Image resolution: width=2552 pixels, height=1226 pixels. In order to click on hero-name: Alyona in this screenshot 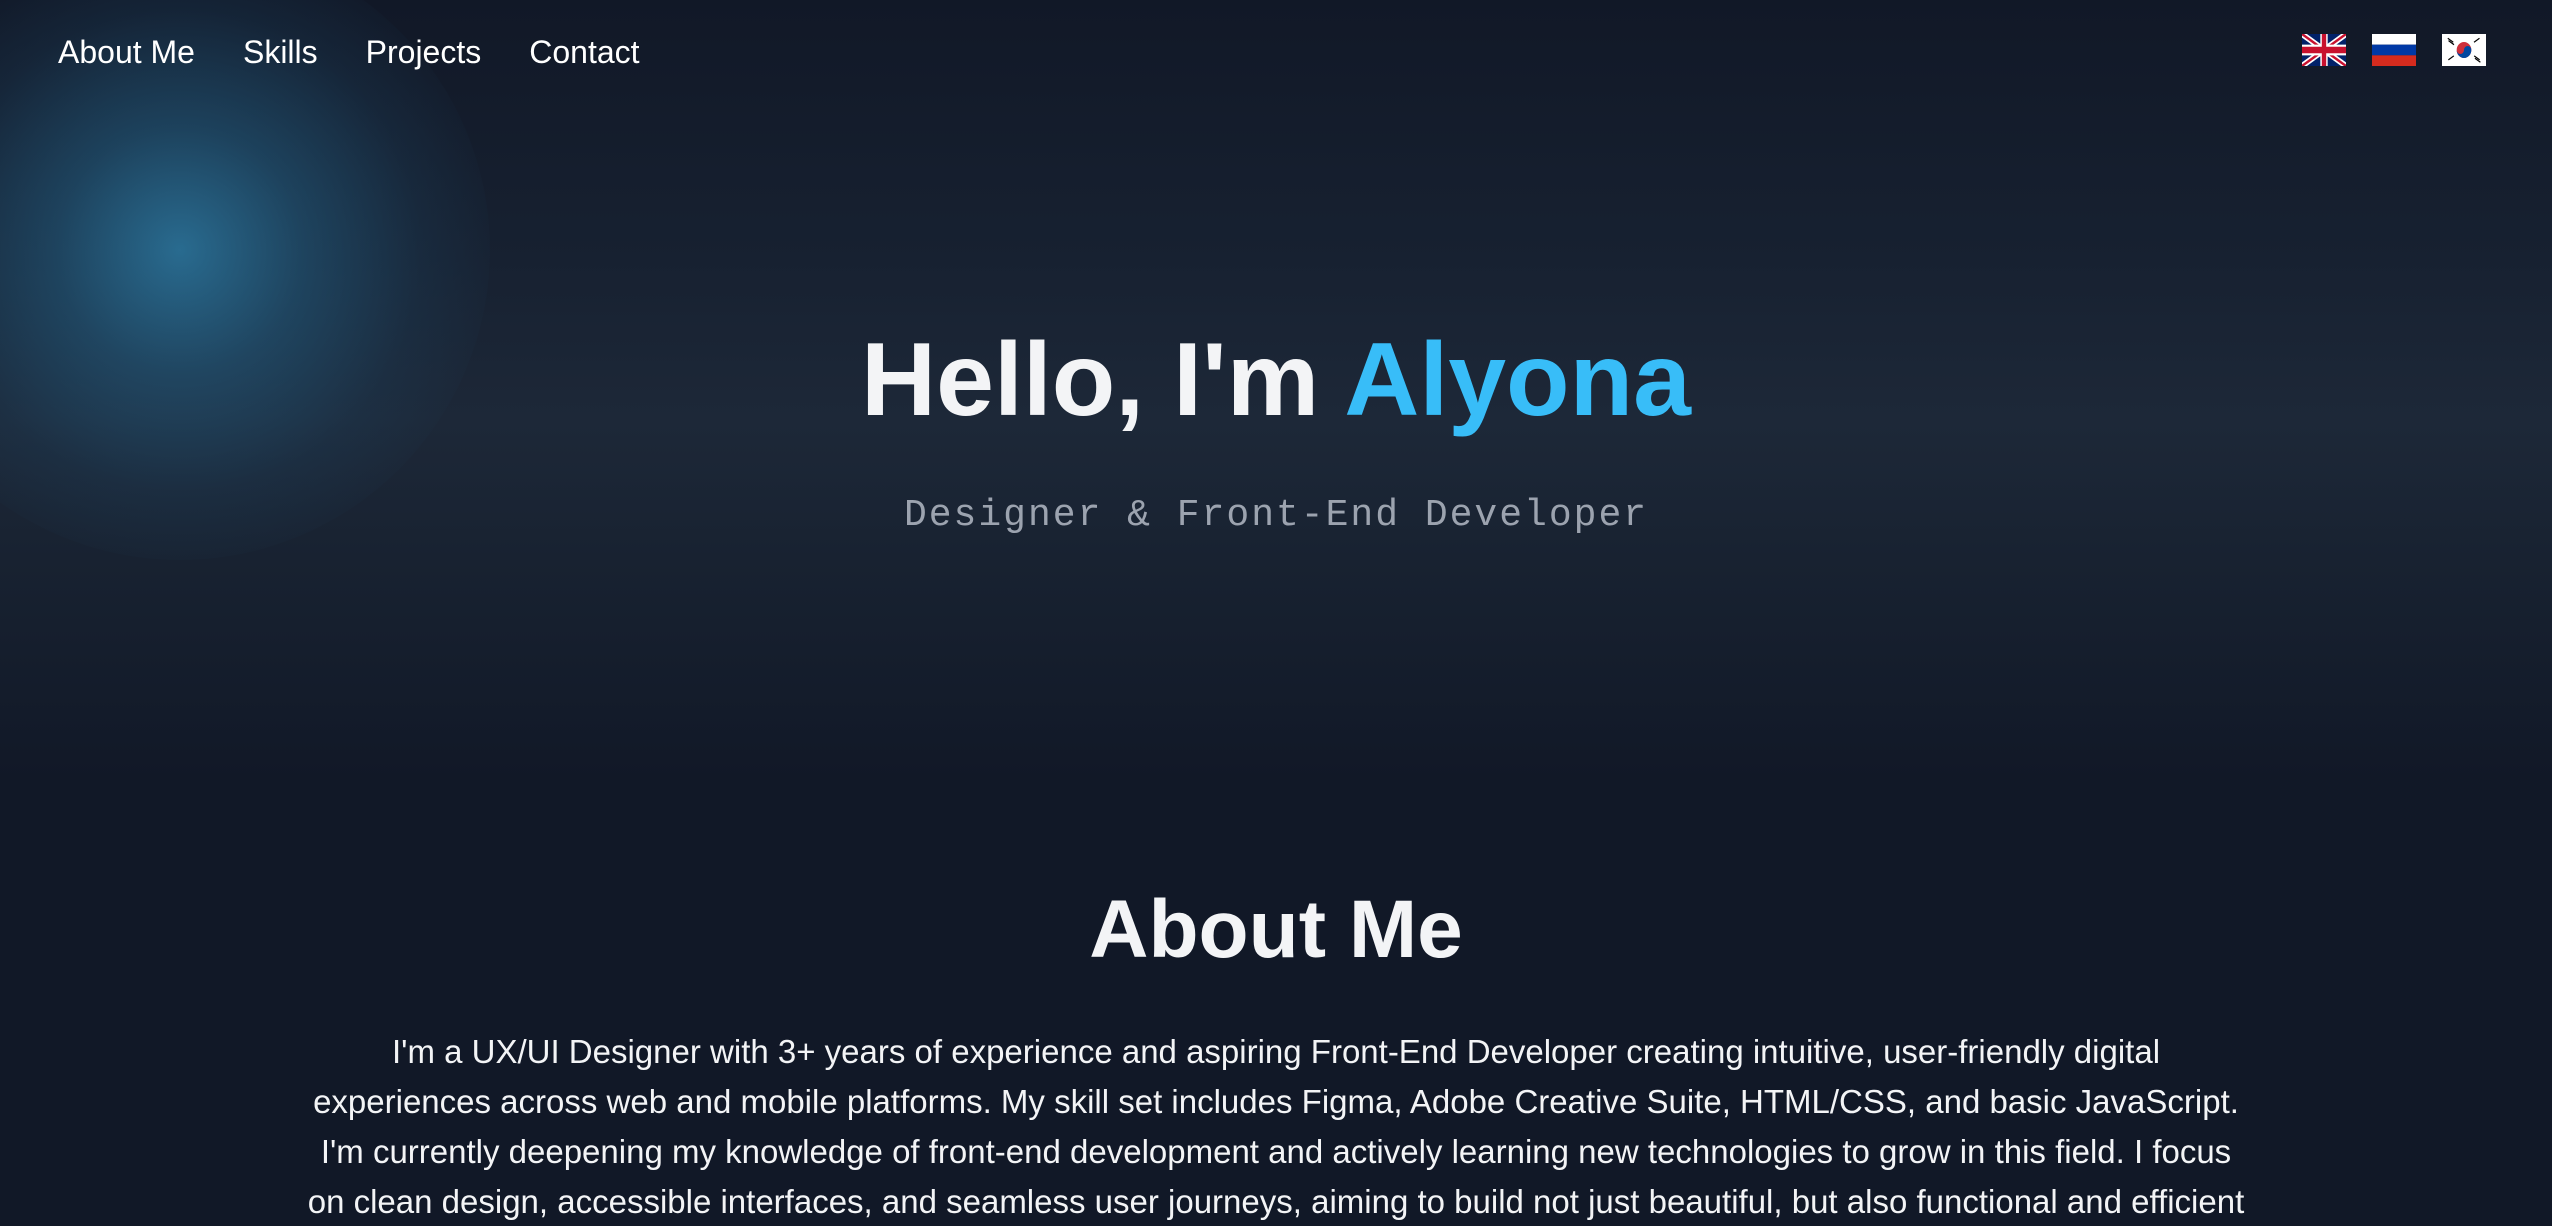, I will do `click(1517, 380)`.